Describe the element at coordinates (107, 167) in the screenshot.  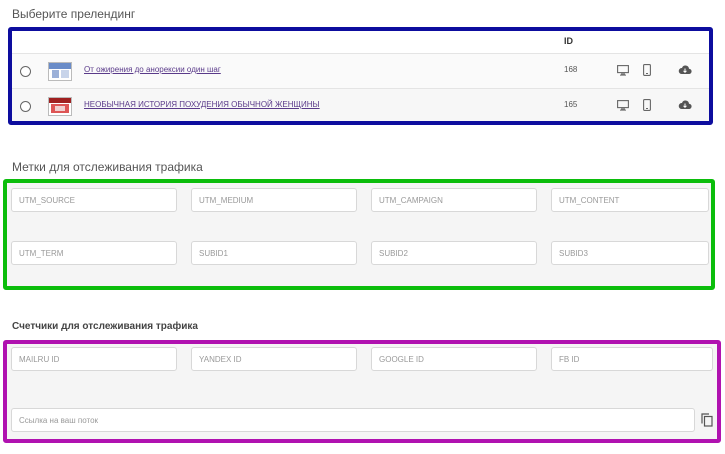
I see `utm-title: Метки для отслеживания трафика` at that location.